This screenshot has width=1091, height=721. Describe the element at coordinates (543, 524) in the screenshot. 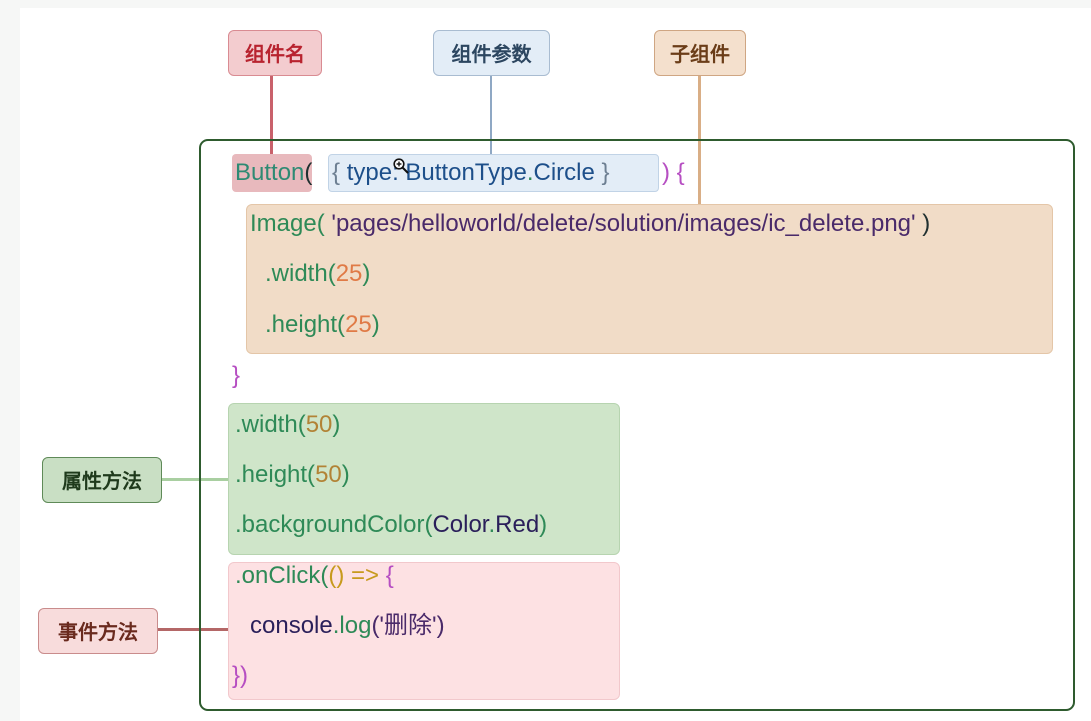

I see `code-attr-bg-close: )` at that location.